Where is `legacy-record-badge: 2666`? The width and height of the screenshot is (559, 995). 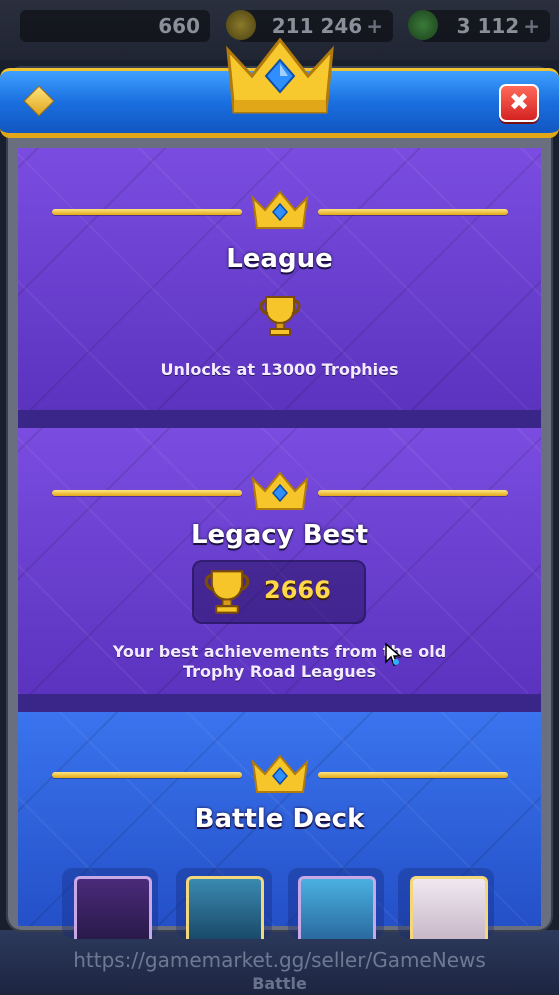 legacy-record-badge: 2666 is located at coordinates (279, 592).